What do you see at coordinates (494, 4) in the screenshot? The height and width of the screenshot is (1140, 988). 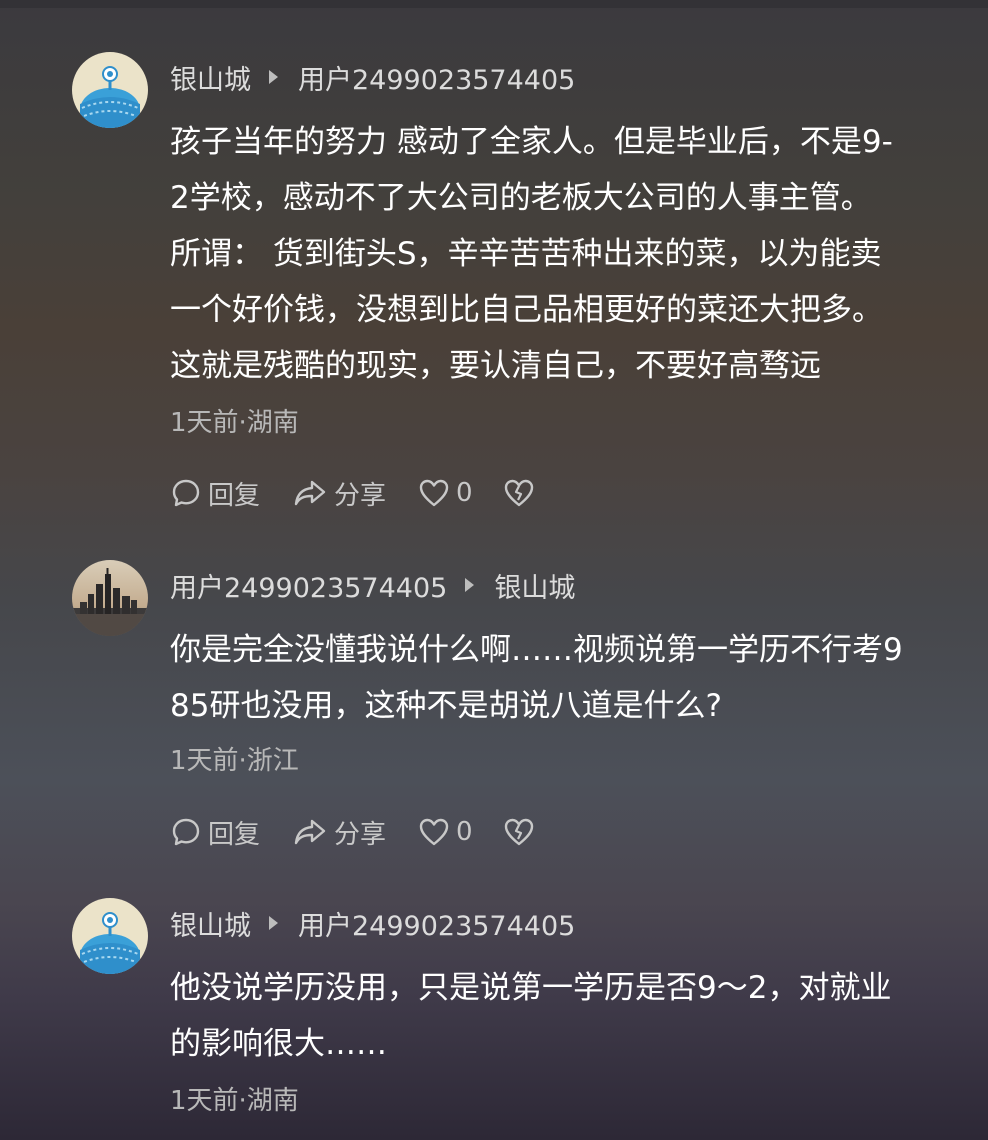 I see `top-edge` at bounding box center [494, 4].